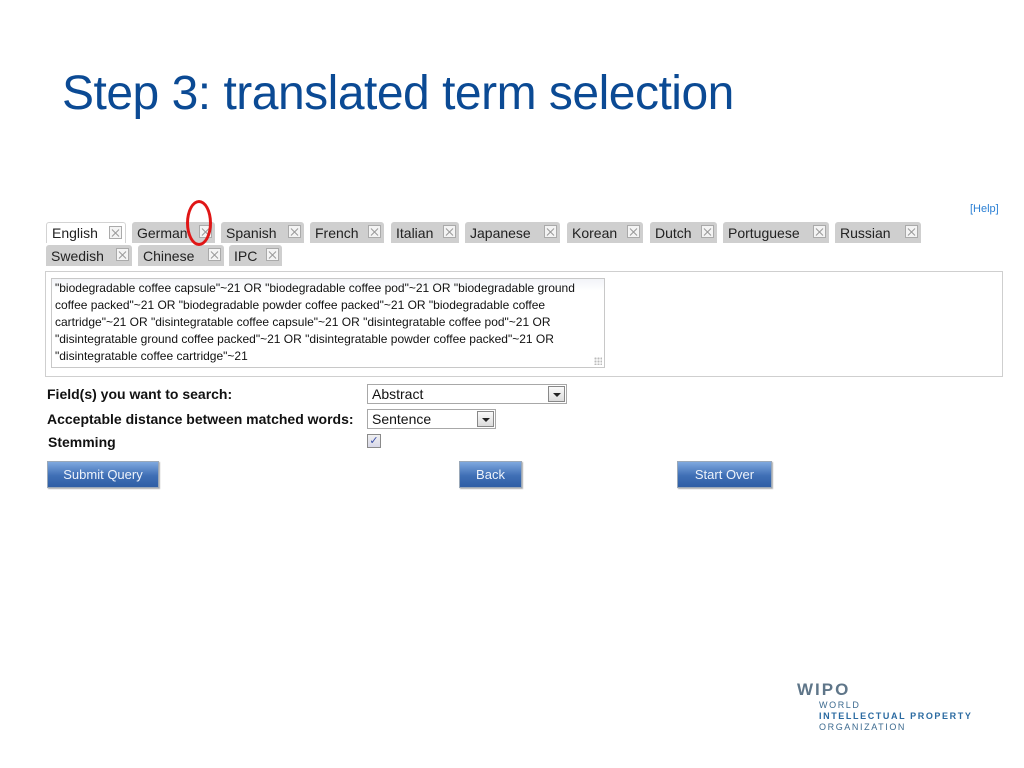  I want to click on distance-select-value: Sentence, so click(402, 419).